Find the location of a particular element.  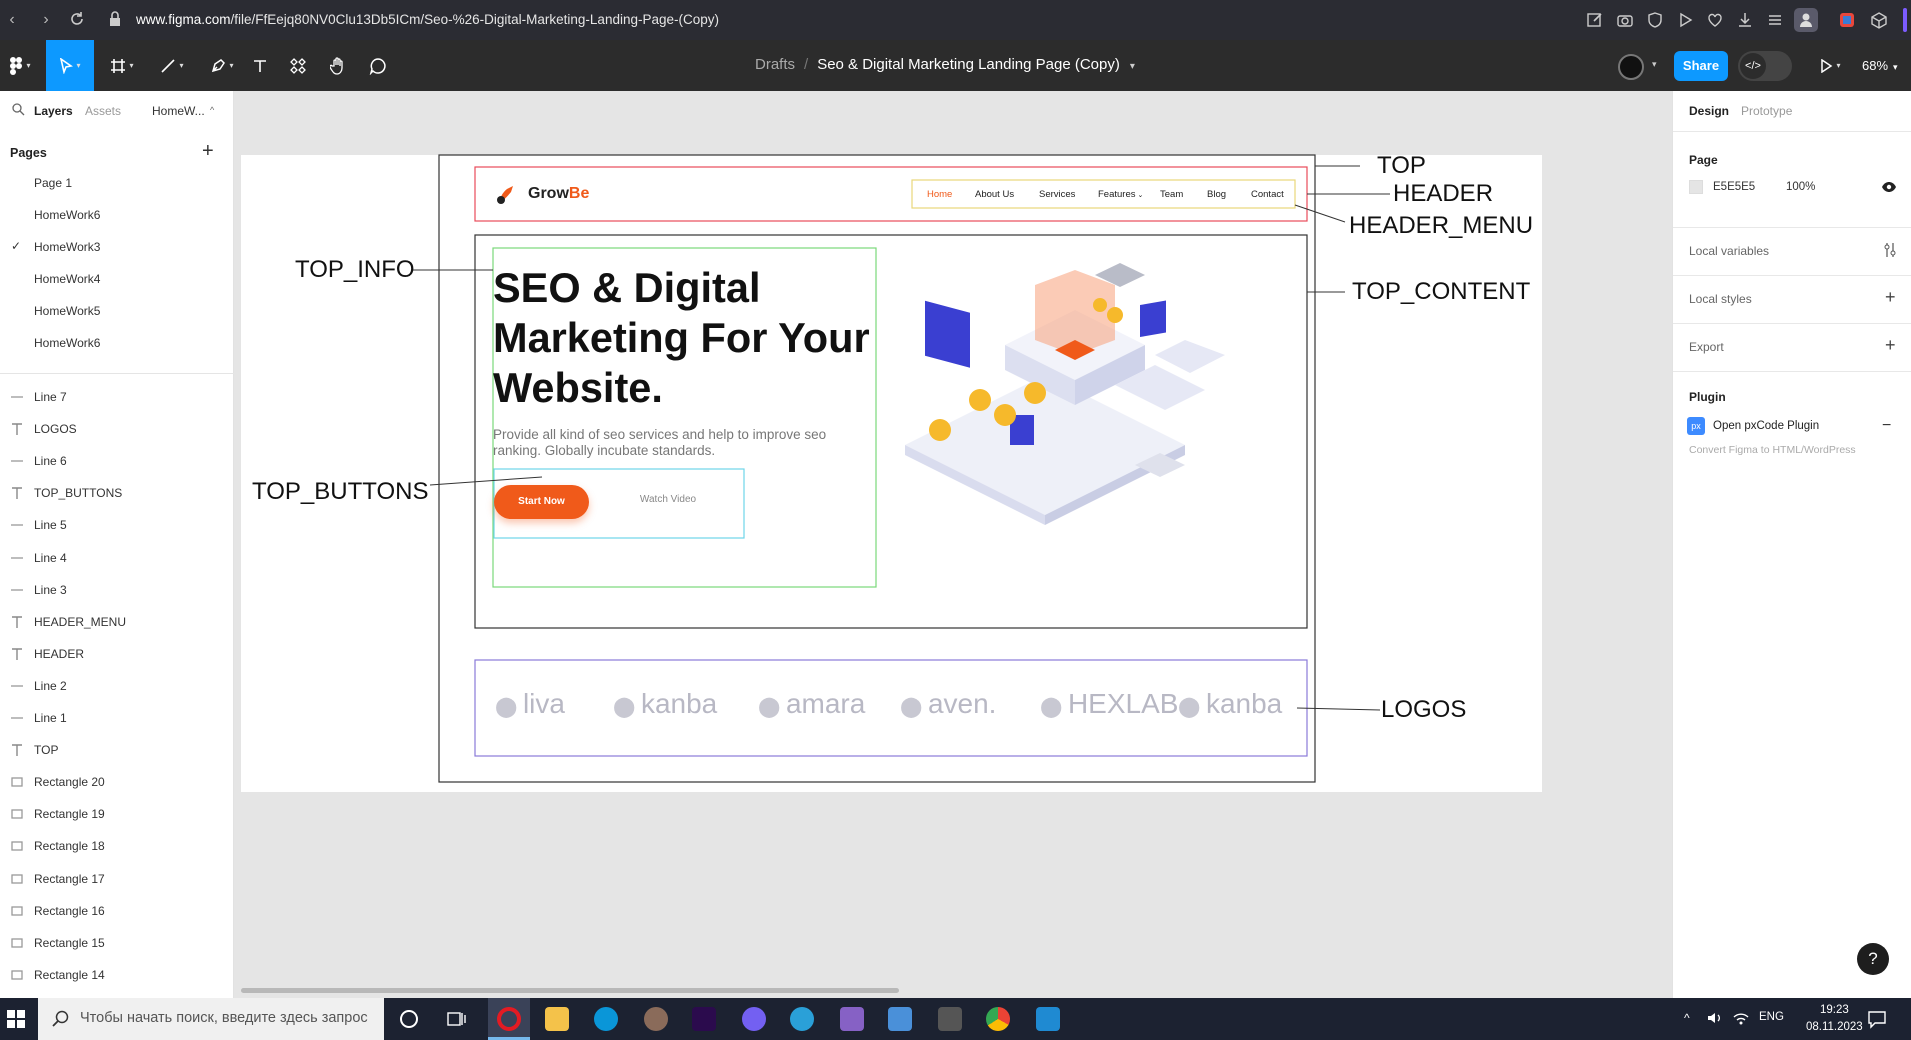

page-section: Page E5E5E5 100% is located at coordinates (1792, 179).